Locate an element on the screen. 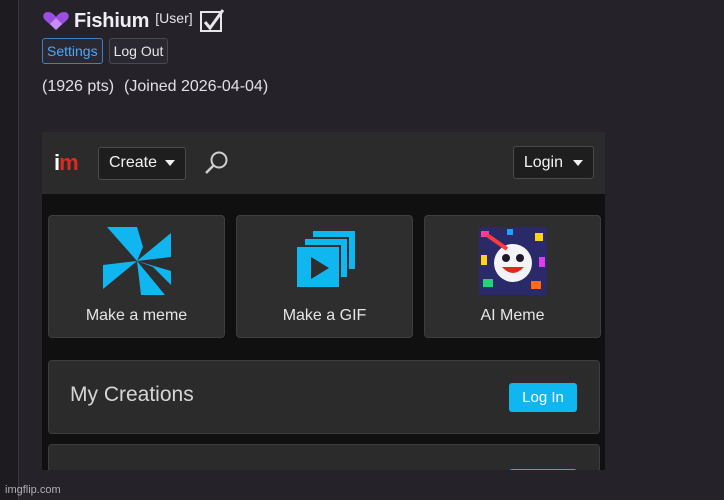  pinwheel-icon is located at coordinates (136, 261).